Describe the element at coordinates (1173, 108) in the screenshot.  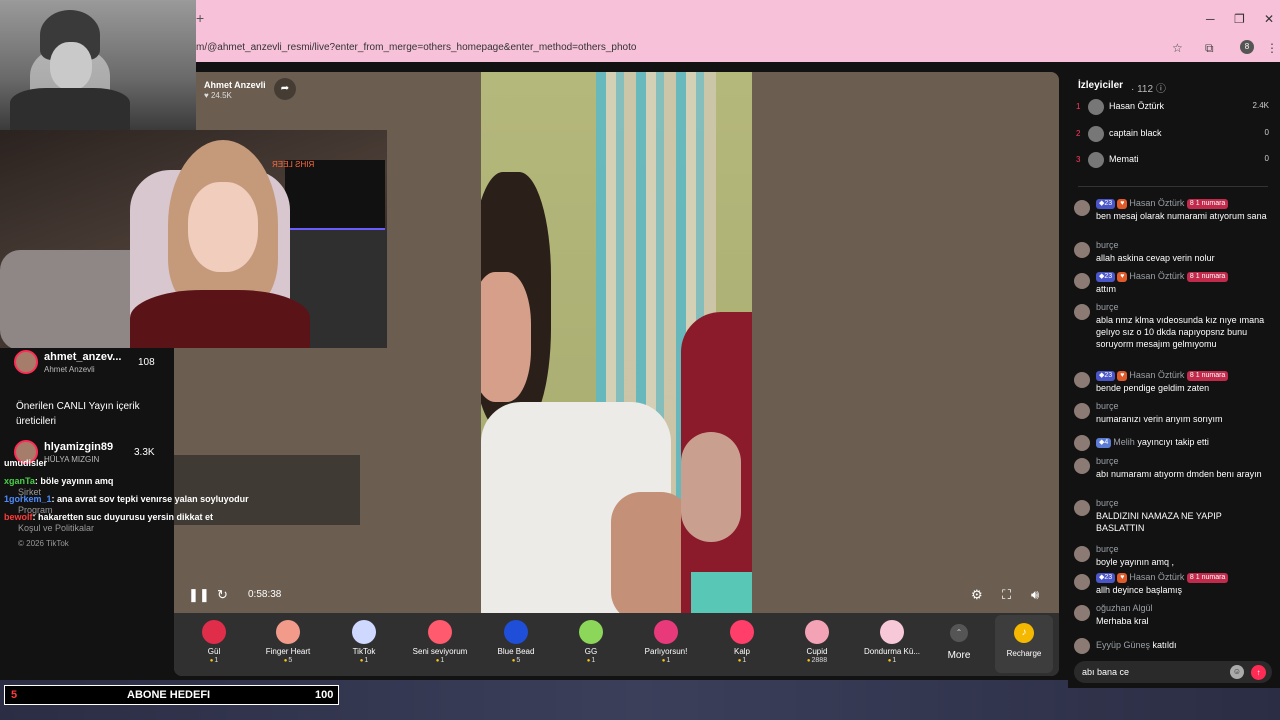
I see `viewer-row: 1 Hasan Öztürk 2.4K` at that location.